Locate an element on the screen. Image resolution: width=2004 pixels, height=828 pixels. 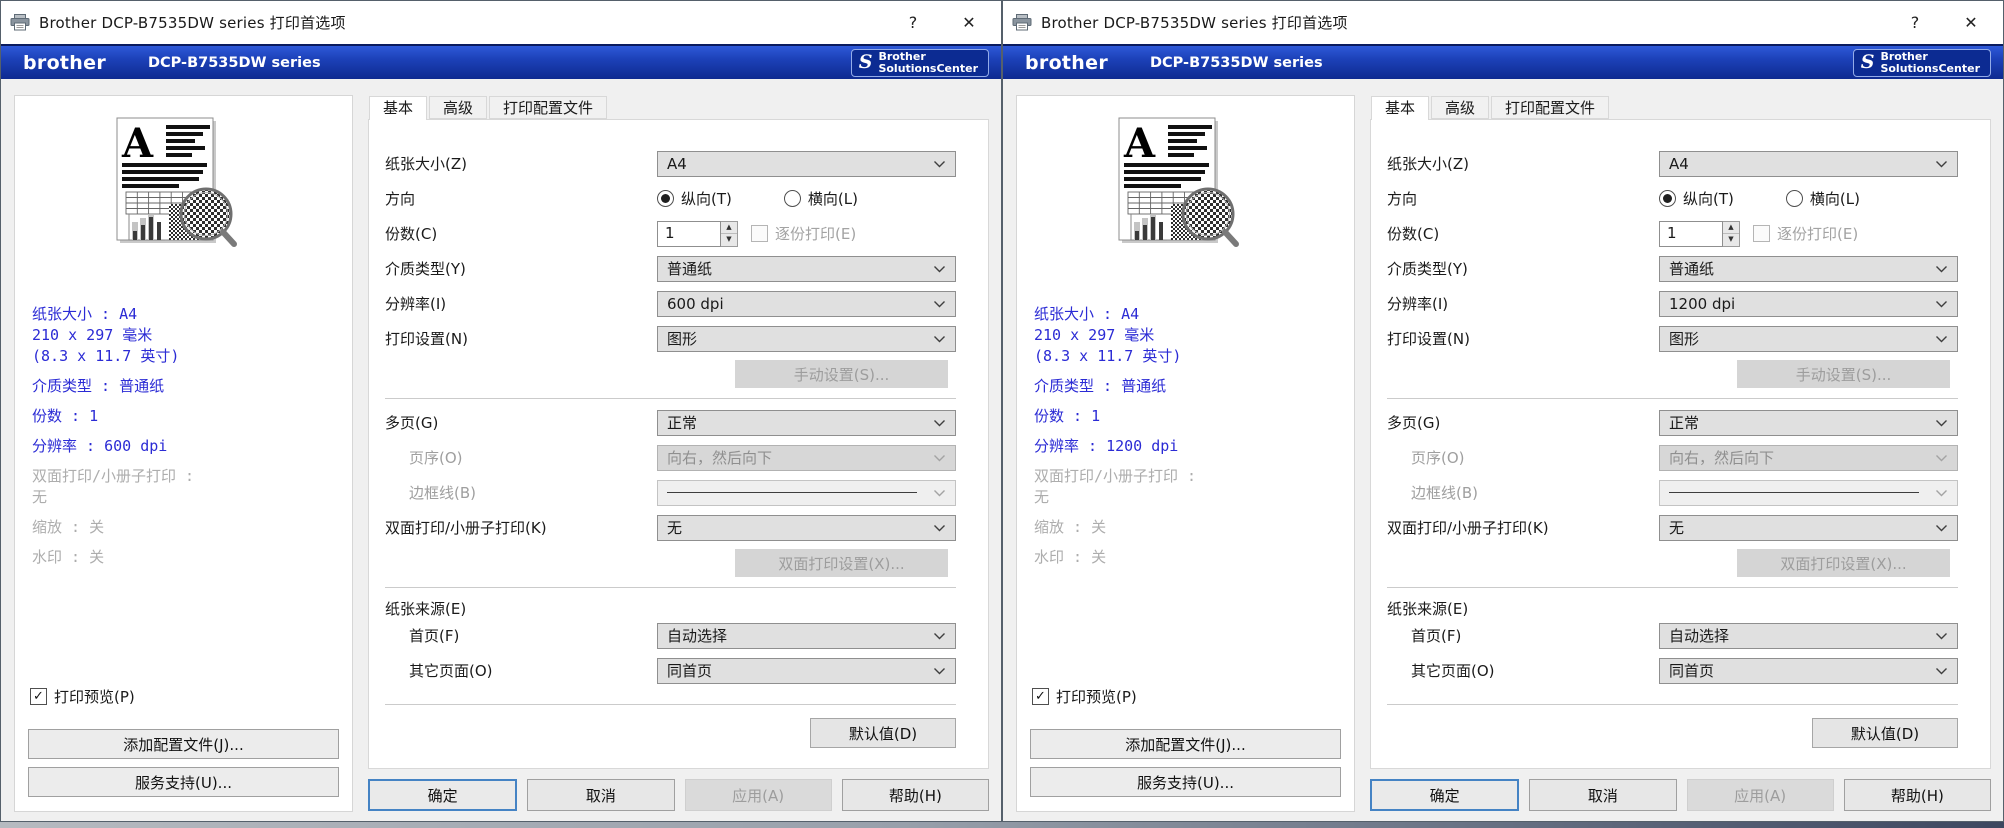
summary-resolution: 分辨率 : 600 dpi is located at coordinates (100, 446).